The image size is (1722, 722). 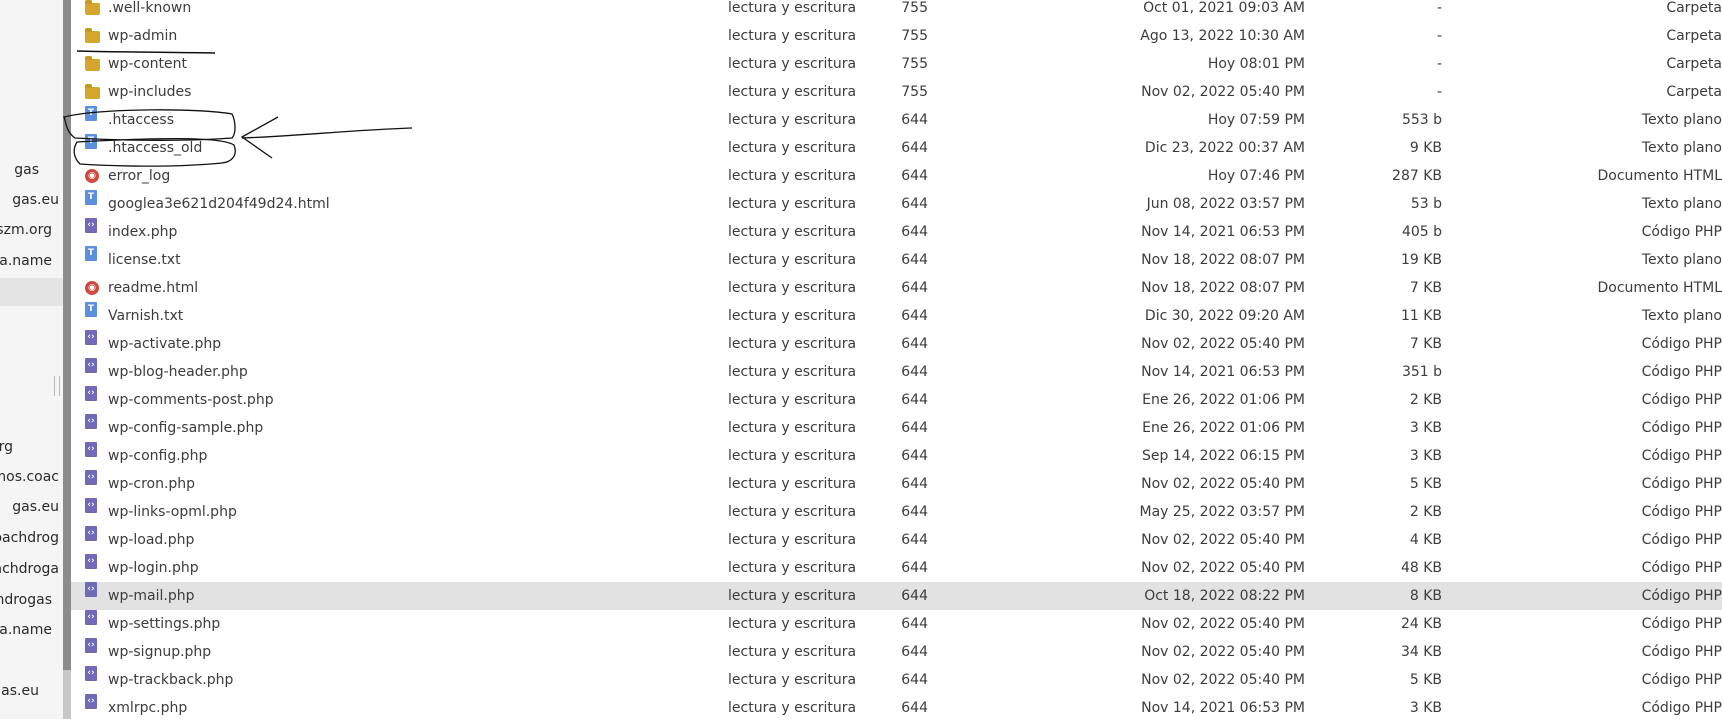 What do you see at coordinates (1425, 400) in the screenshot?
I see `file-size: 2 KB` at bounding box center [1425, 400].